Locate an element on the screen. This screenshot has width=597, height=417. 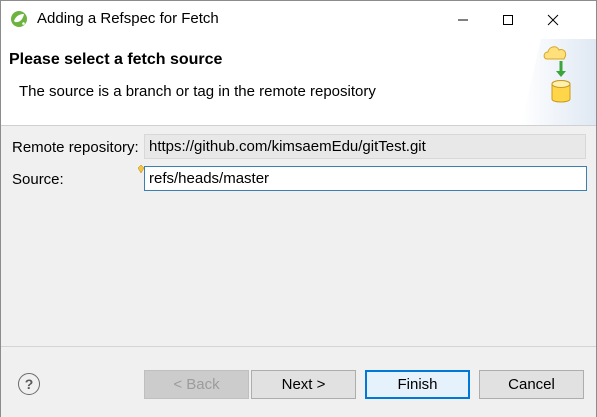
minimize-button is located at coordinates (463, 20).